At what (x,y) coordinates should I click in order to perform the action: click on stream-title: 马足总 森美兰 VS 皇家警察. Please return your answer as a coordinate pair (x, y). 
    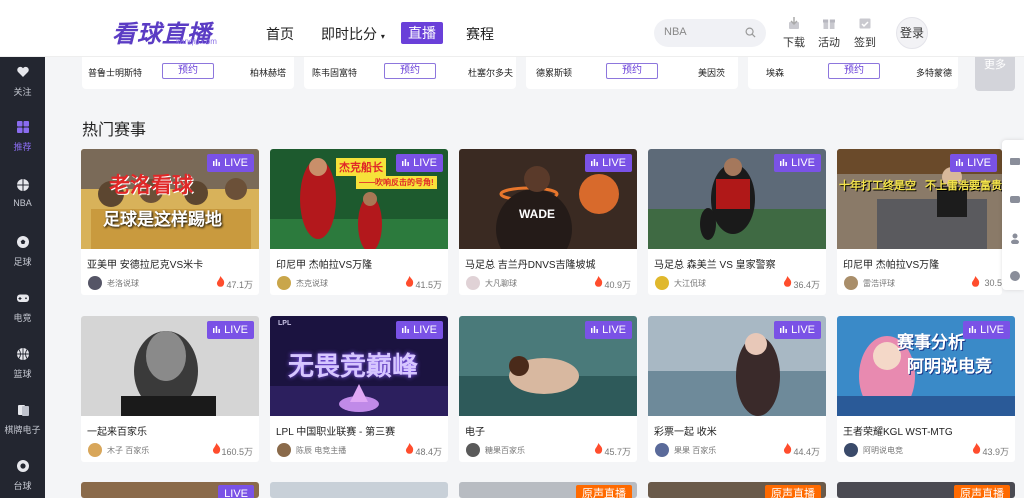
    Looking at the image, I should click on (715, 263).